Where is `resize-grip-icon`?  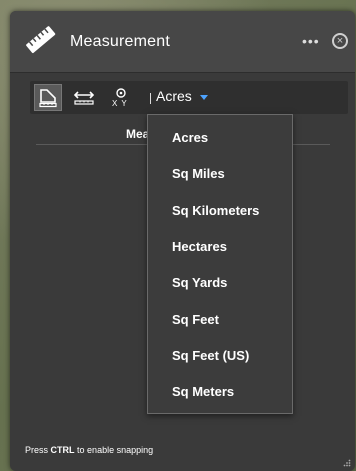 resize-grip-icon is located at coordinates (347, 463).